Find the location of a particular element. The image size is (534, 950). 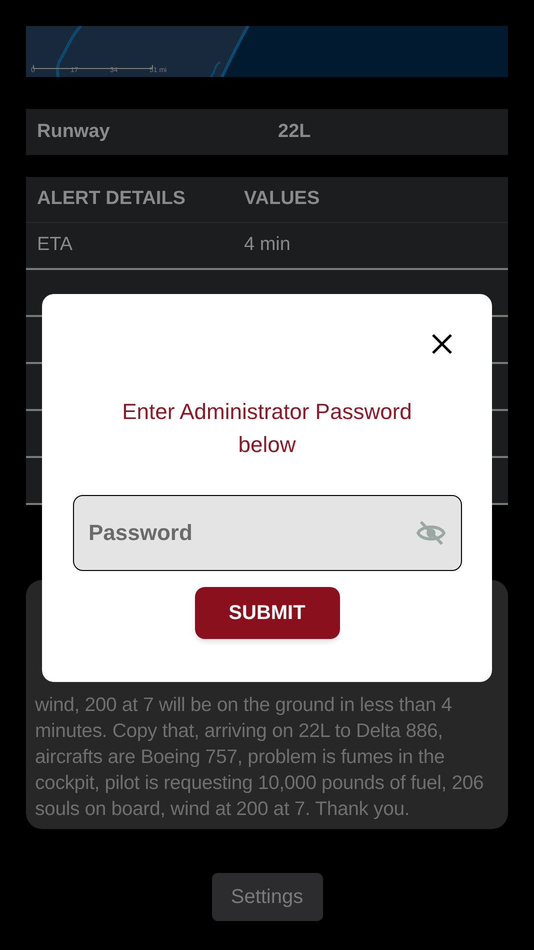

runway-value: 22L is located at coordinates (294, 132).